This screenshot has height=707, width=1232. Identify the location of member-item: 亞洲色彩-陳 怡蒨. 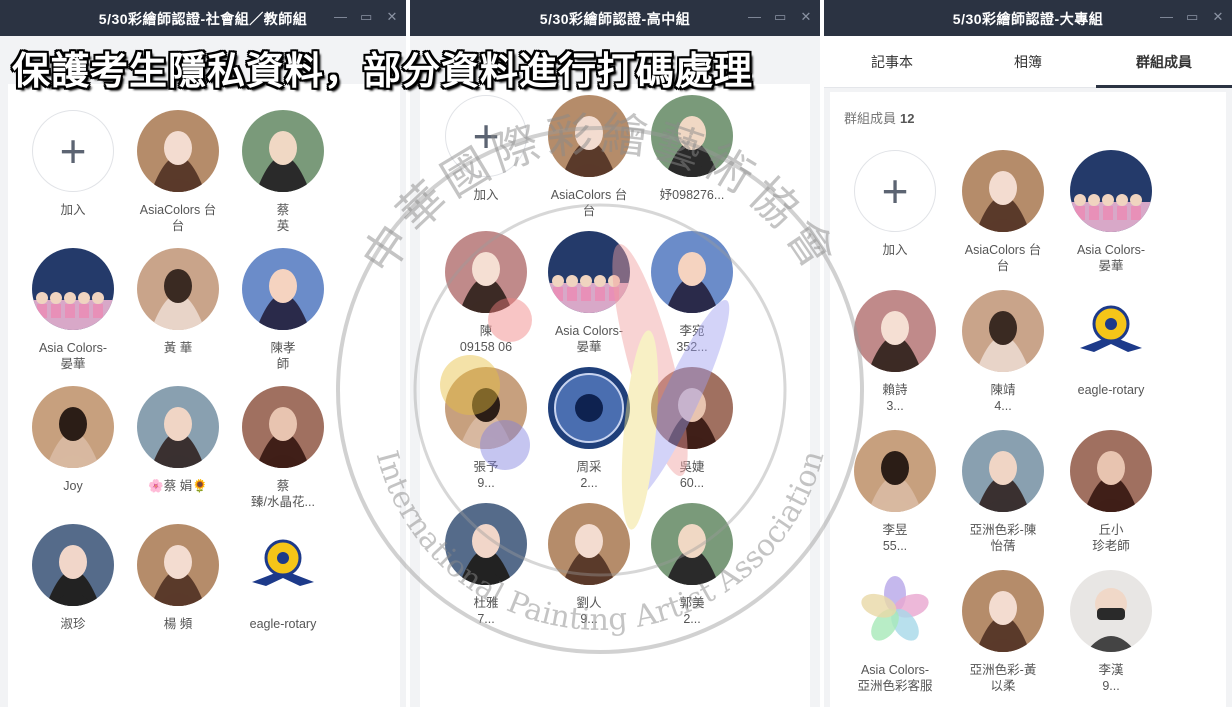
(1003, 492).